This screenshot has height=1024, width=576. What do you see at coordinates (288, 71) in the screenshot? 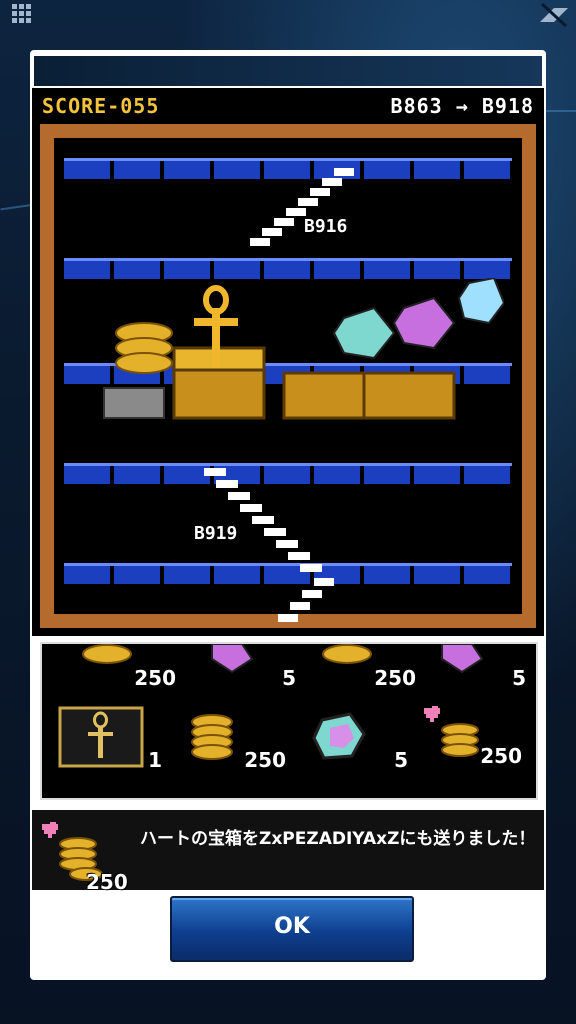
I see `panel-header` at bounding box center [288, 71].